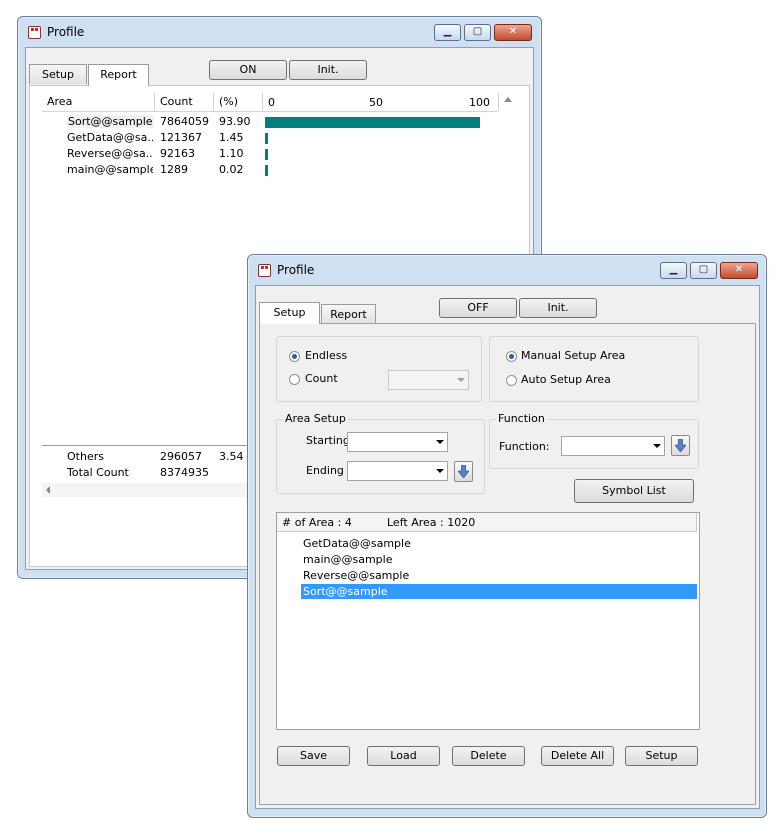  I want to click on others-count: 296057, so click(181, 456).